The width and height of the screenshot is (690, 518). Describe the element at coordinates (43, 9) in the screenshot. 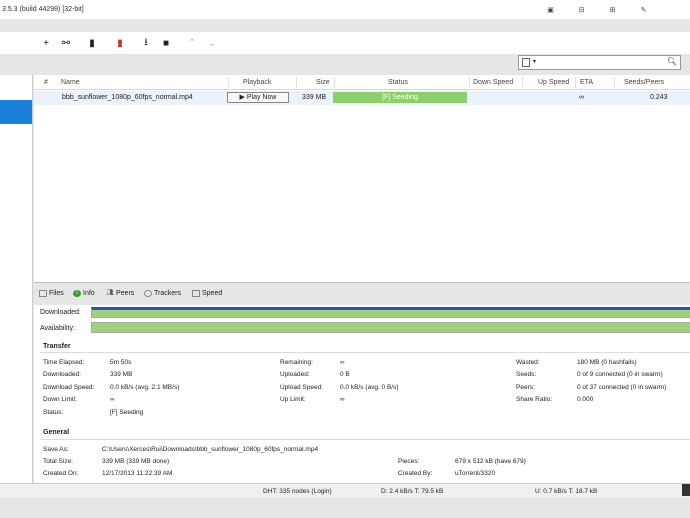

I see `window-title: 3.5.3 (build 44298) [32-bit]` at that location.